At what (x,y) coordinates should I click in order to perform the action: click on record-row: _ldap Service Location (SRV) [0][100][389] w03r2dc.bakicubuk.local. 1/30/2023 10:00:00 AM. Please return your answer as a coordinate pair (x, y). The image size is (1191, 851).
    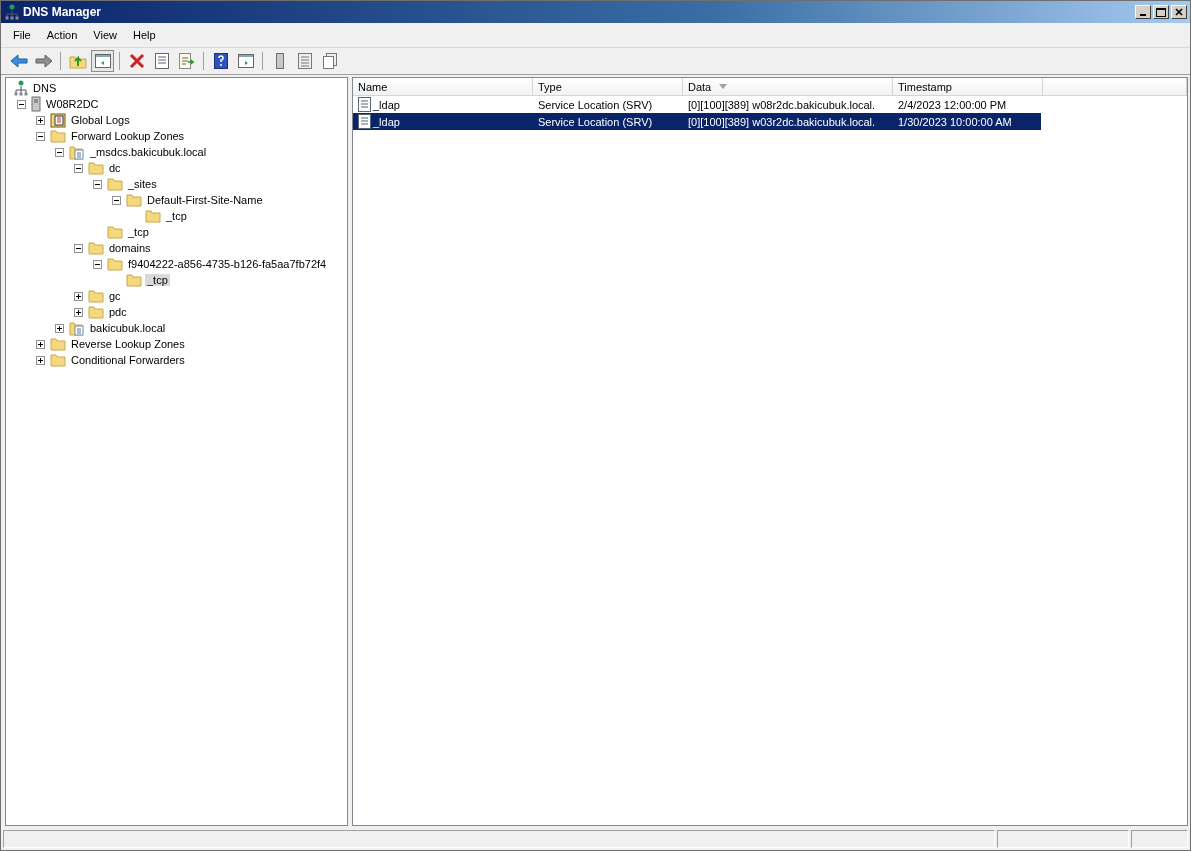
    Looking at the image, I should click on (697, 121).